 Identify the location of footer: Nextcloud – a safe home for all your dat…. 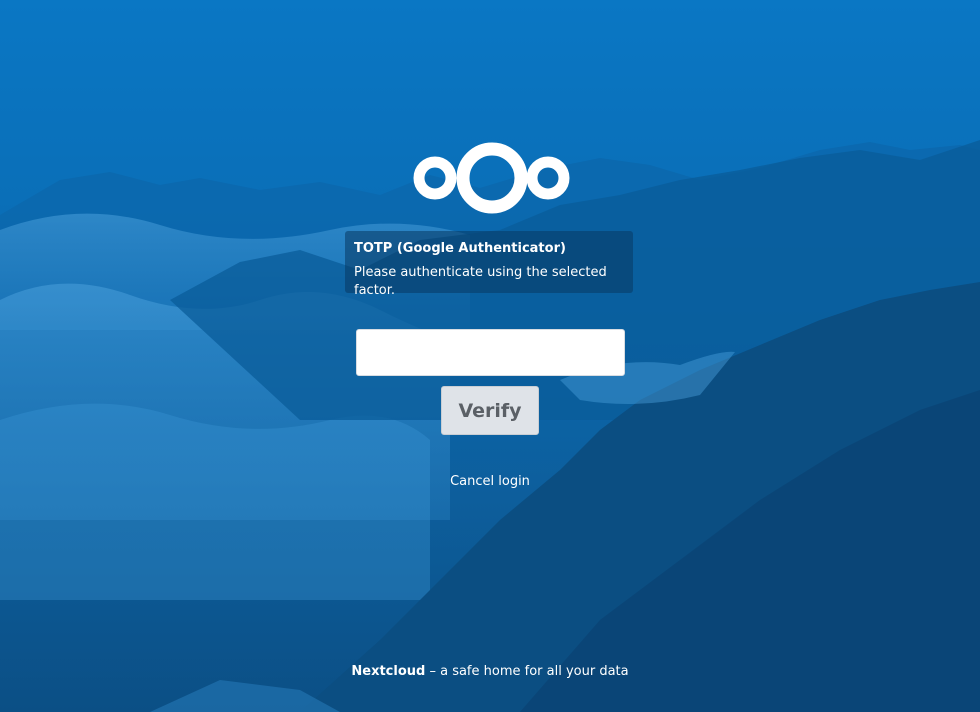
(490, 672).